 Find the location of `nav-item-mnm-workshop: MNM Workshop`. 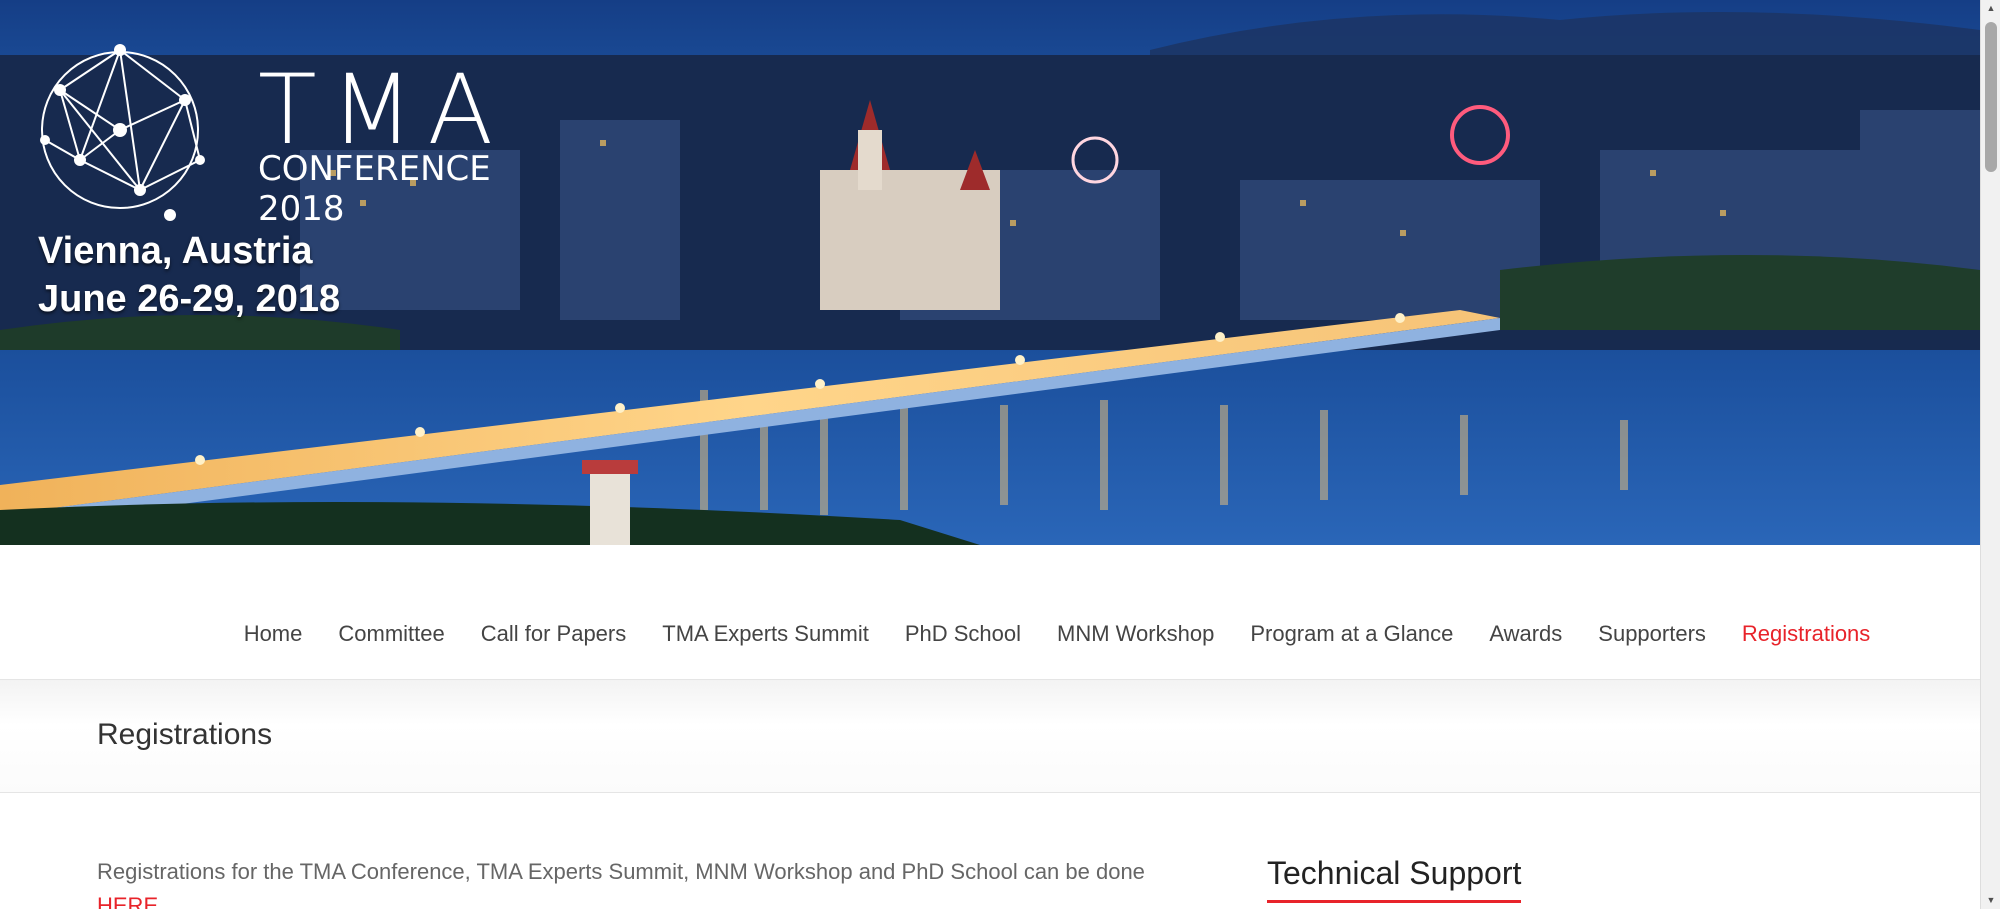

nav-item-mnm-workshop: MNM Workshop is located at coordinates (1135, 634).